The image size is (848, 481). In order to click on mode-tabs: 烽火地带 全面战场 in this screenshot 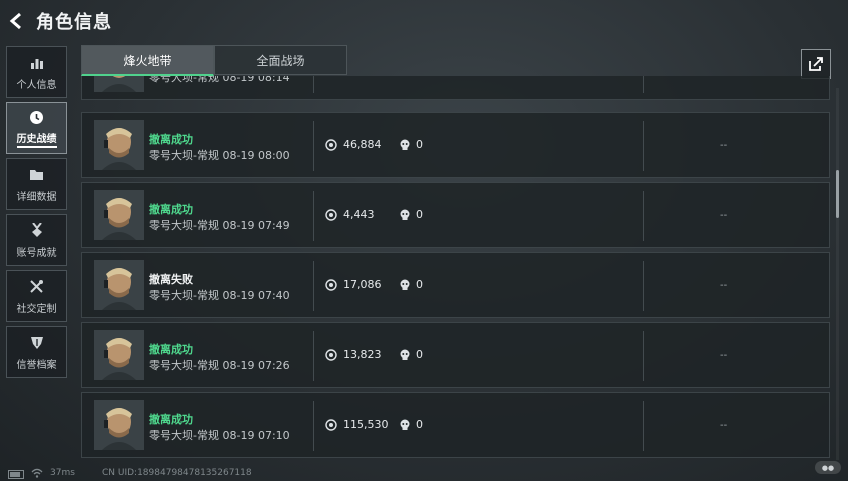, I will do `click(214, 60)`.